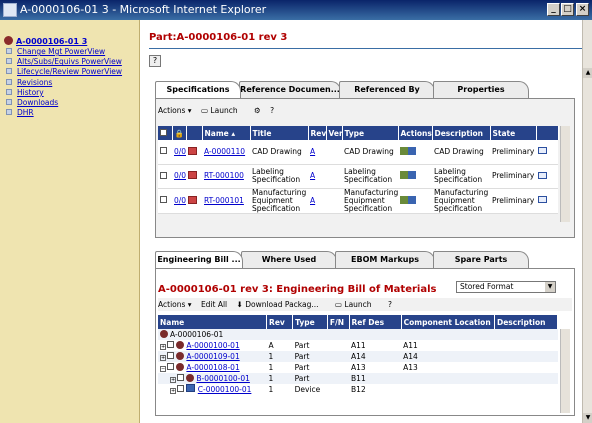 This screenshot has height=423, width=592. What do you see at coordinates (375, 322) in the screenshot?
I see `col-ref-des: Ref Des` at bounding box center [375, 322].